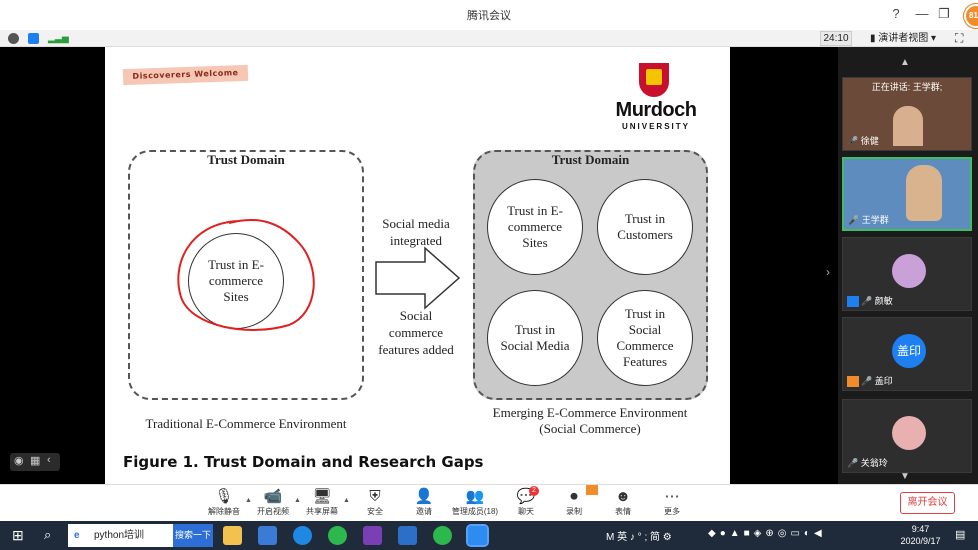 The width and height of the screenshot is (978, 550). I want to click on chat-button: 💬 2 聊天, so click(526, 502).